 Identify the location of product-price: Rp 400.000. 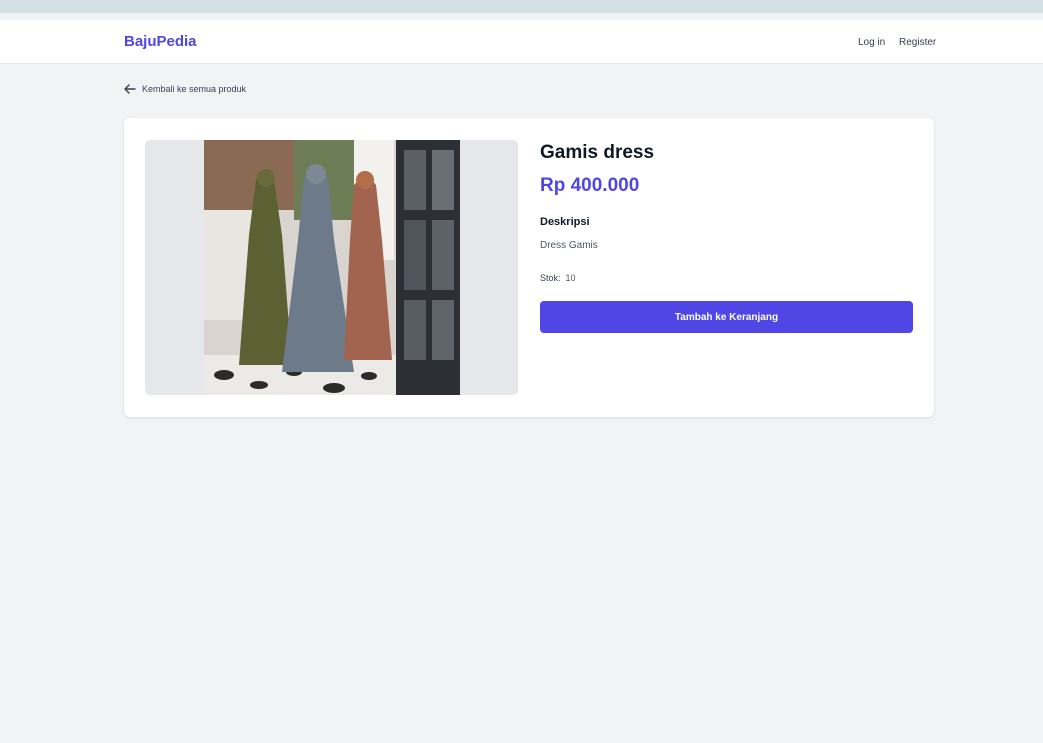
(590, 185).